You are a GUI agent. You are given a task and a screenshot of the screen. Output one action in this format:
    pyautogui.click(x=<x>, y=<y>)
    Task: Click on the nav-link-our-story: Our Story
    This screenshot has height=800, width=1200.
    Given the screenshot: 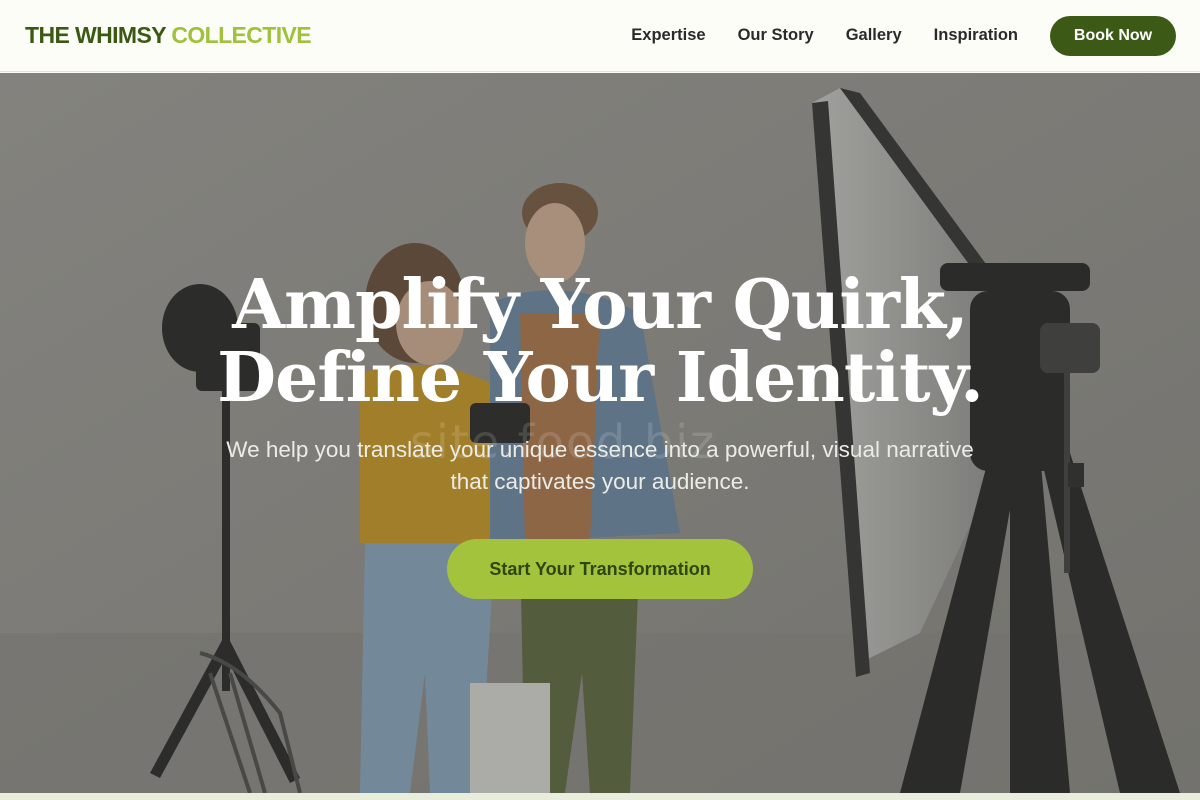 What is the action you would take?
    pyautogui.click(x=776, y=35)
    